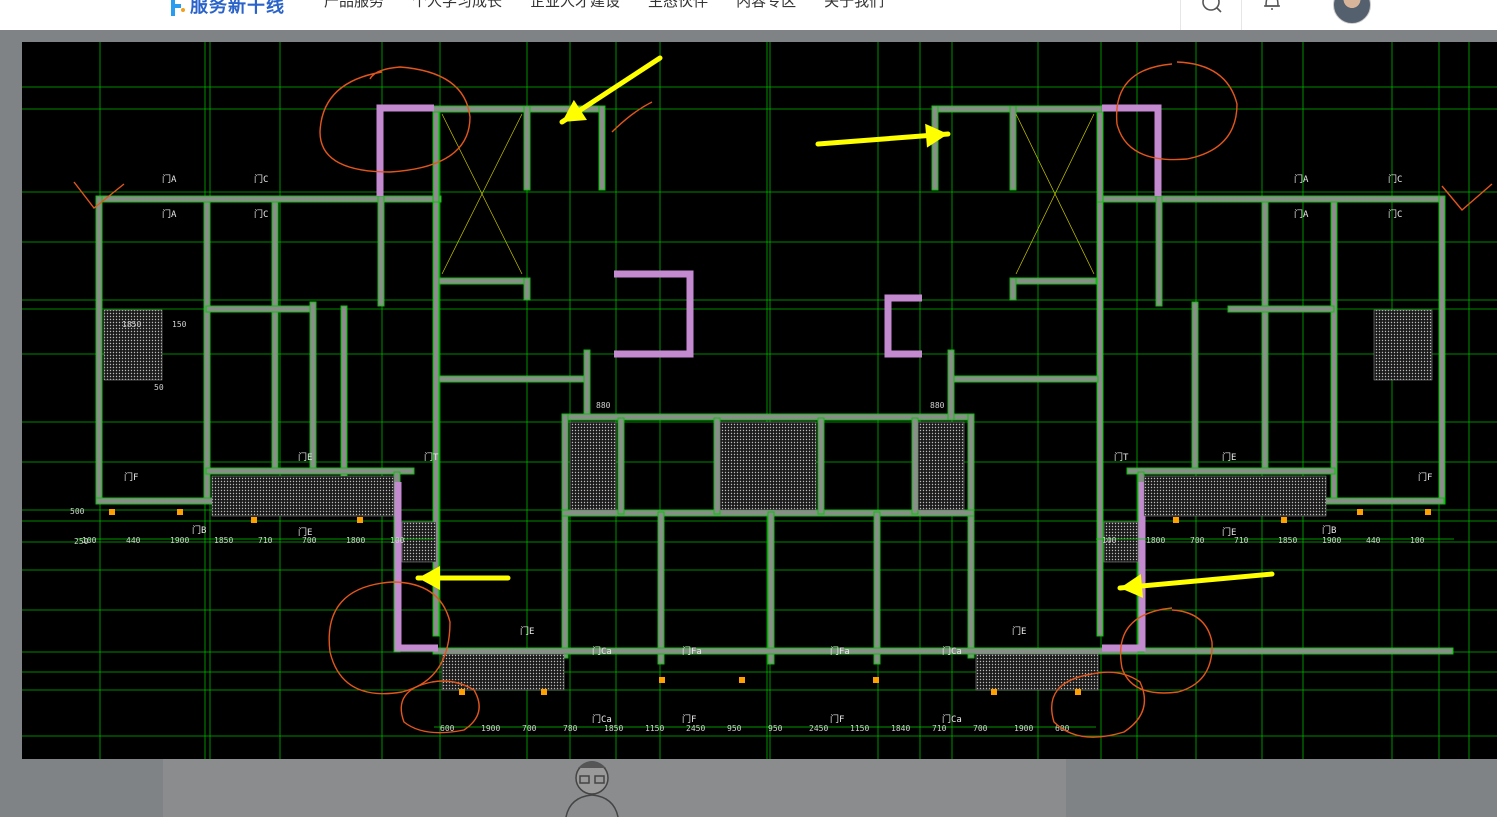 This screenshot has width=1497, height=817. I want to click on wall-stair-left, so click(436, 154).